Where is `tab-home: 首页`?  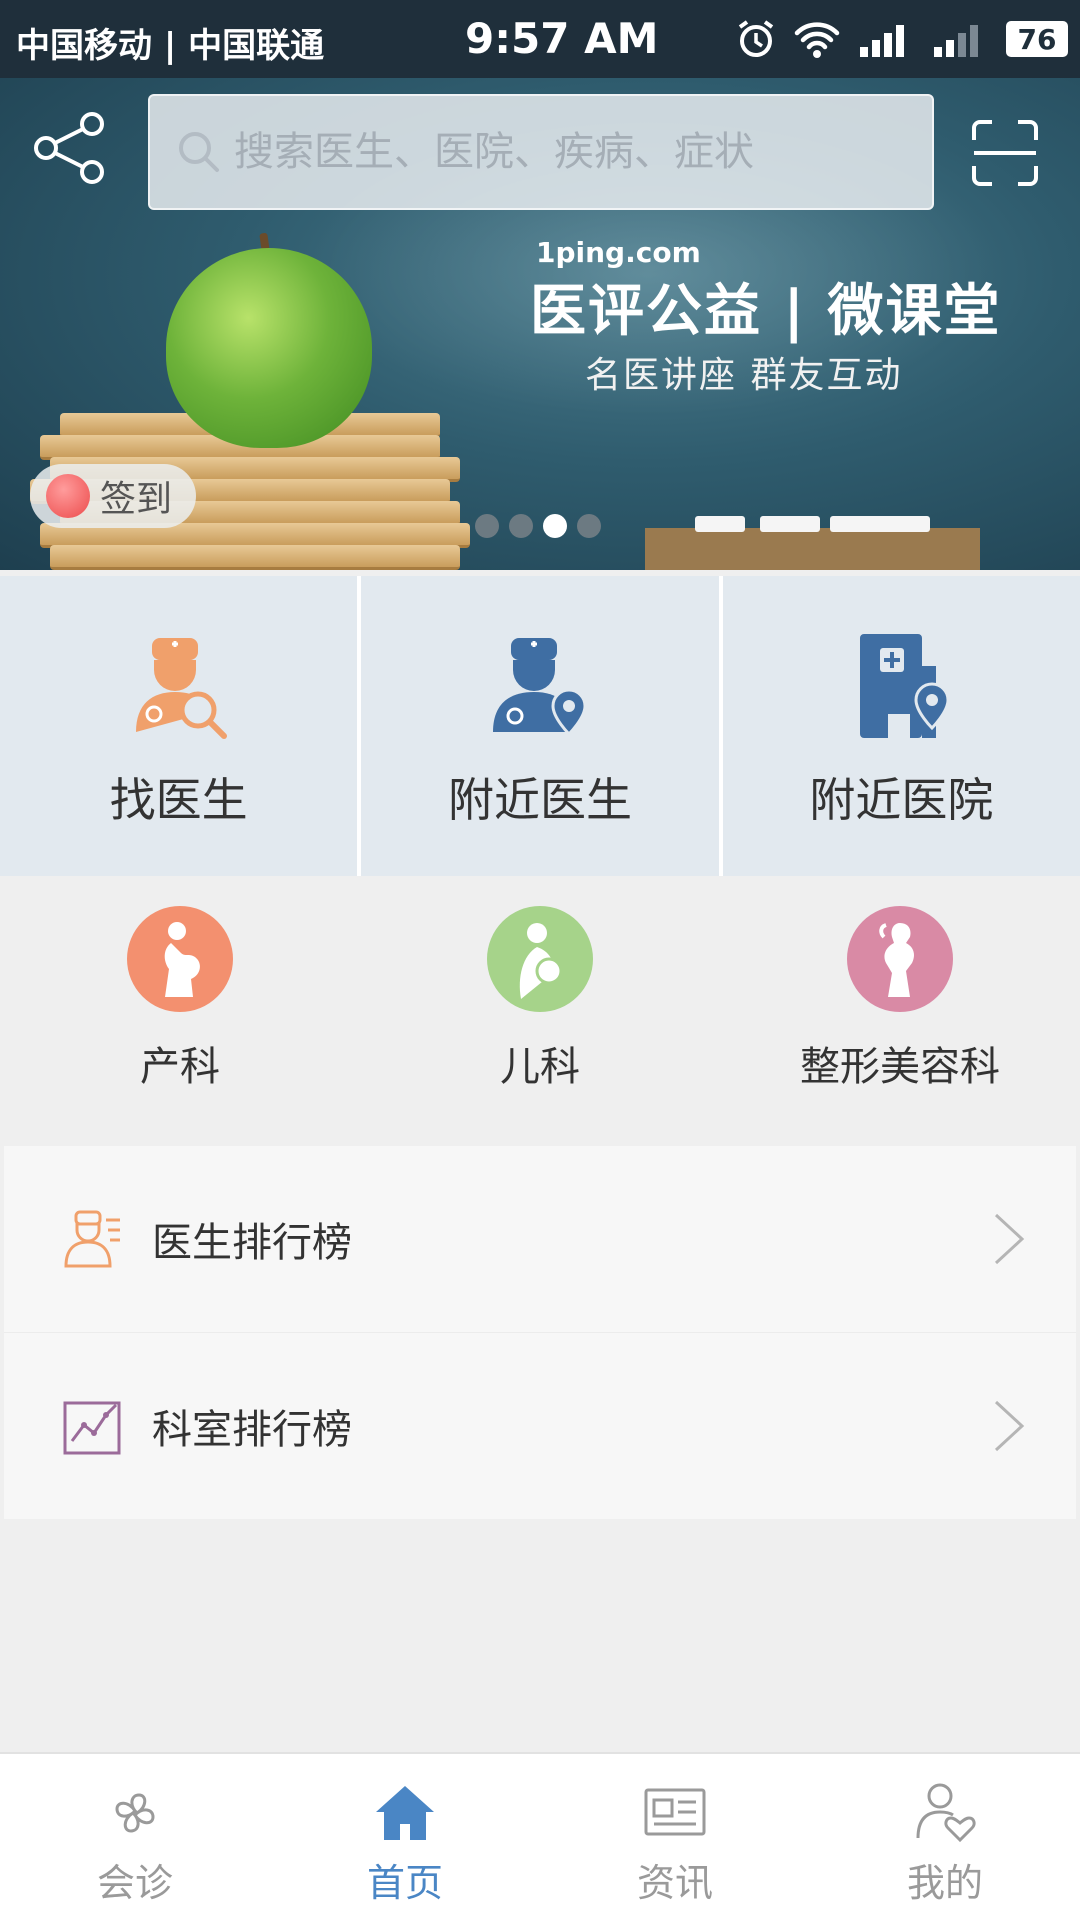 tab-home: 首页 is located at coordinates (405, 1838).